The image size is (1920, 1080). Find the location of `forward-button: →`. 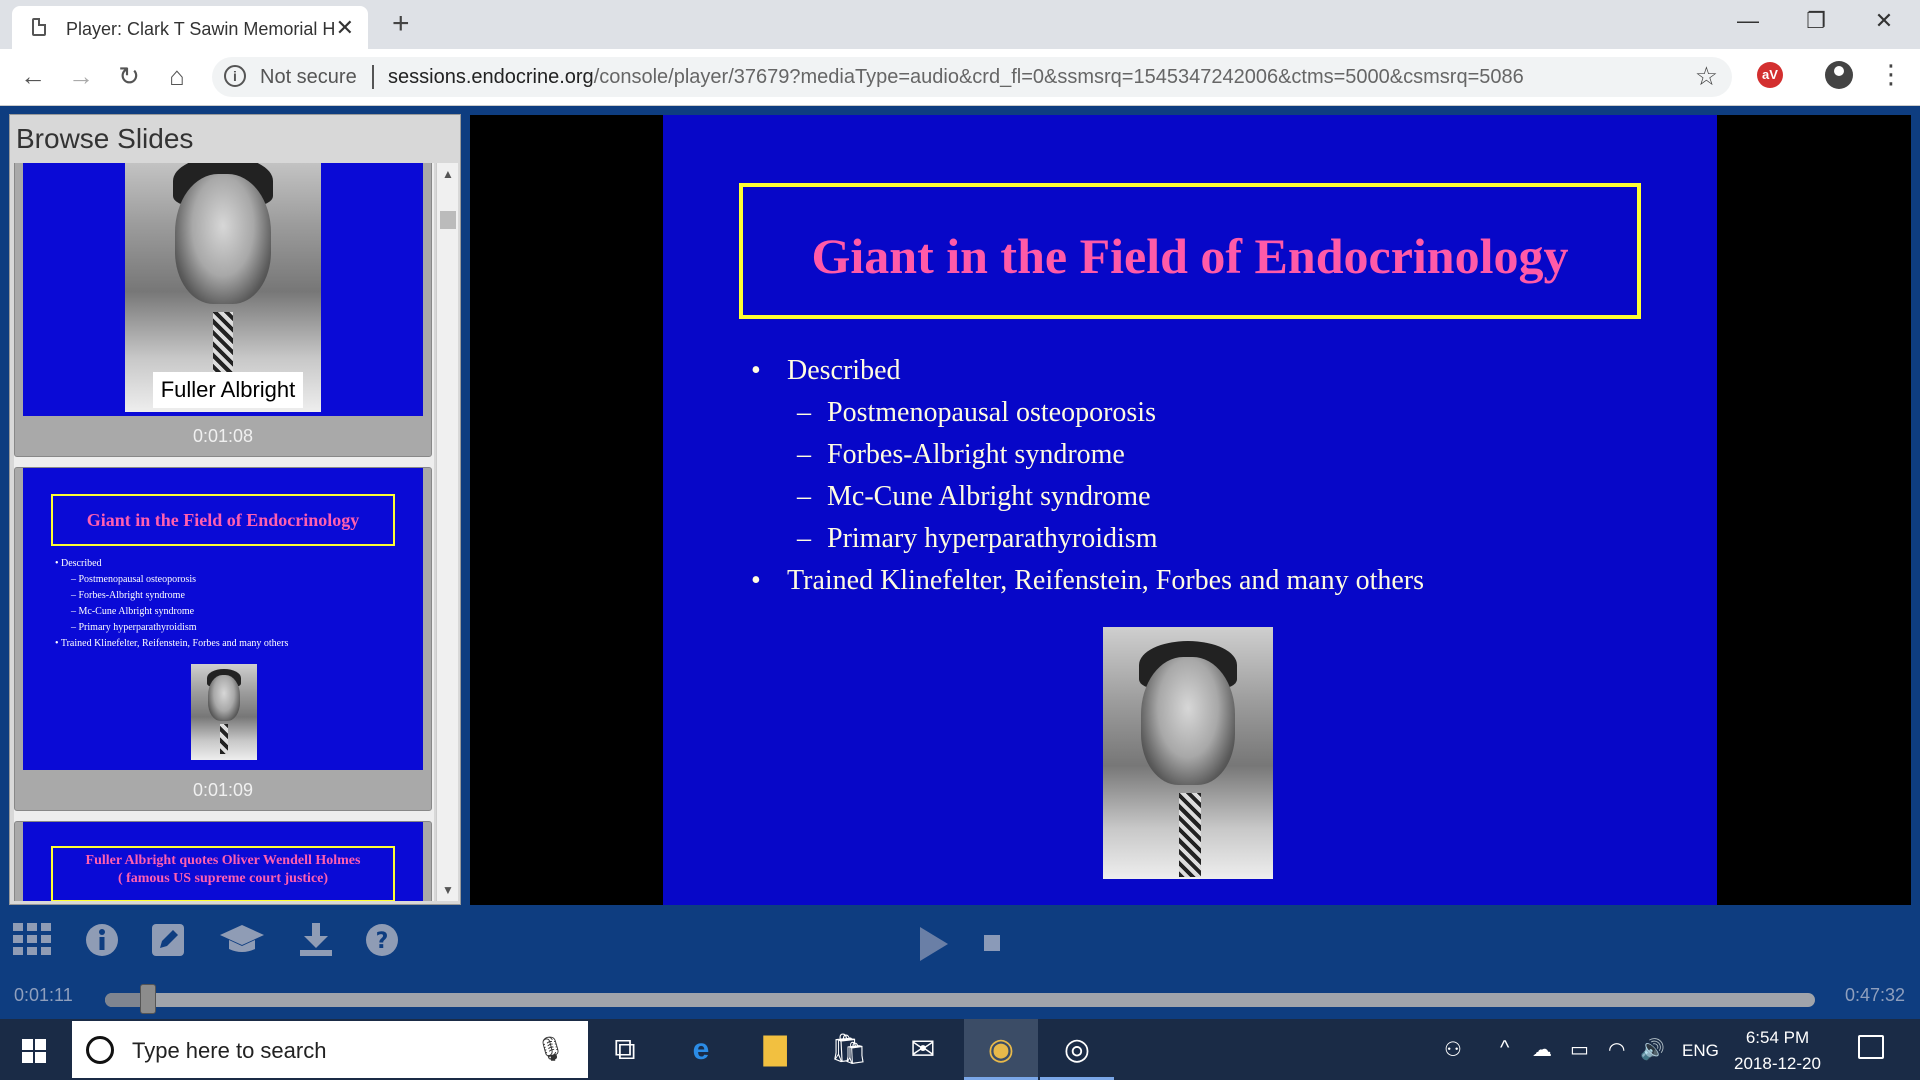

forward-button: → is located at coordinates (81, 76).